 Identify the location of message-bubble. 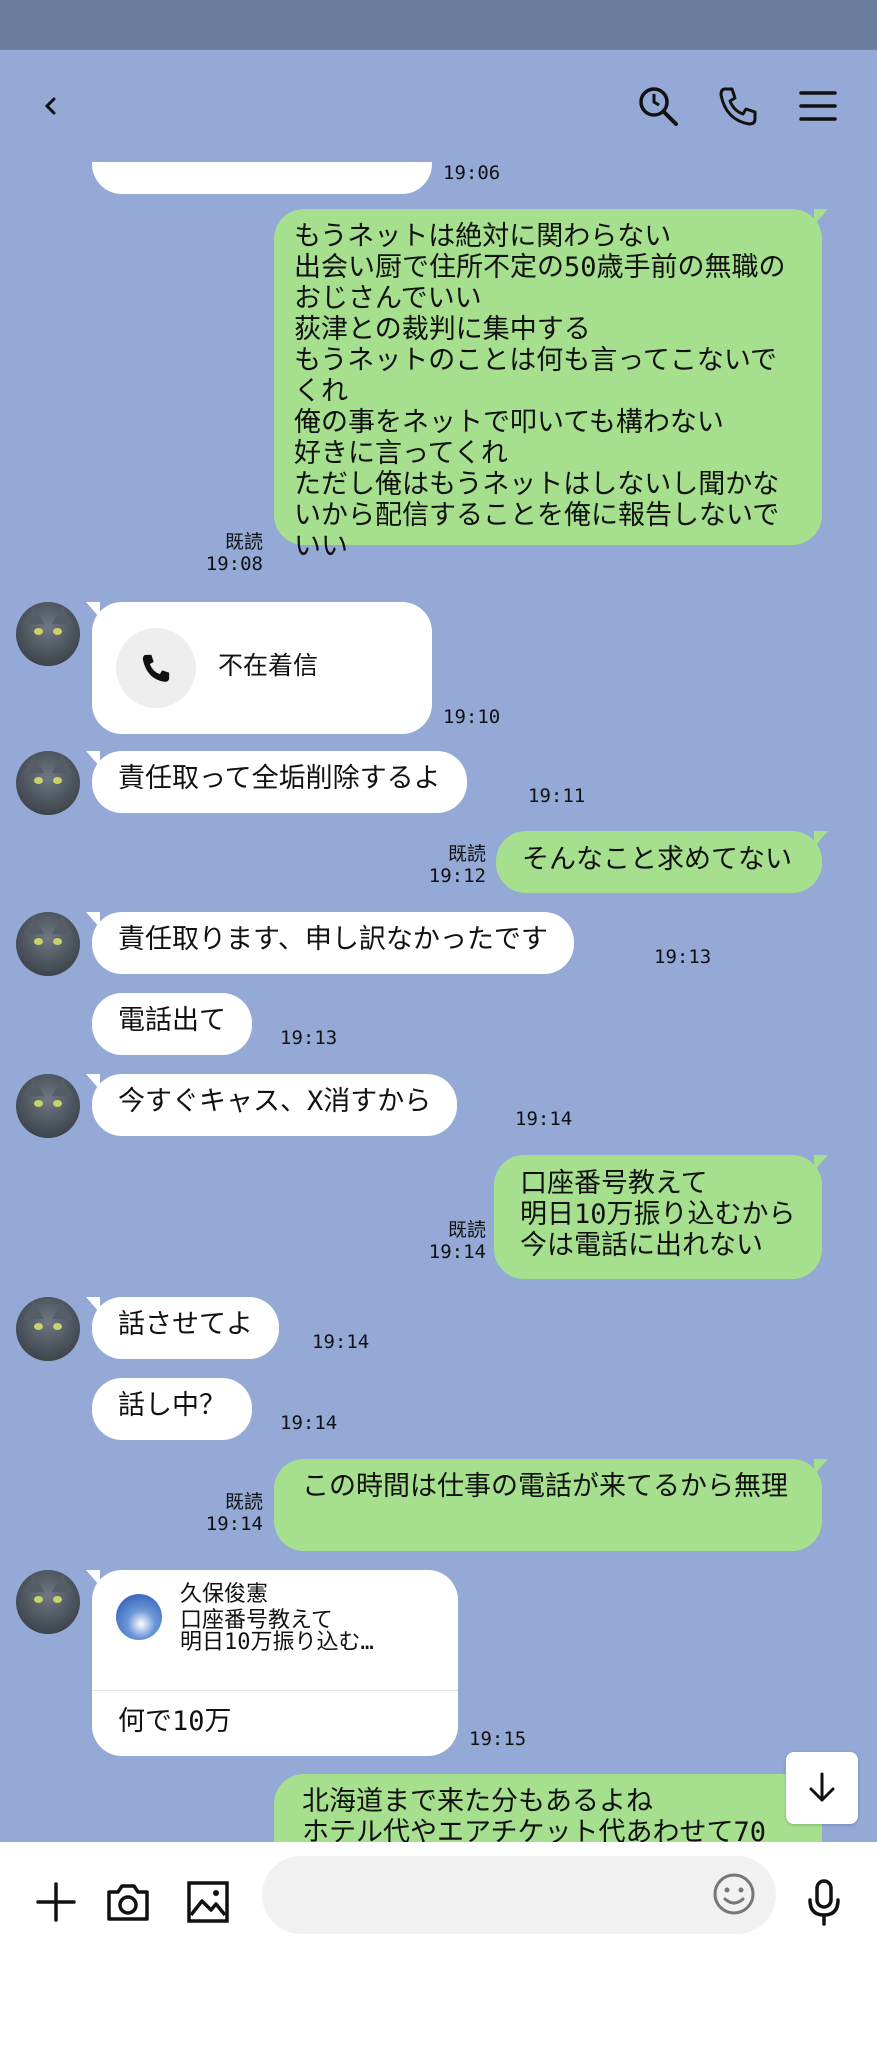
(262, 178).